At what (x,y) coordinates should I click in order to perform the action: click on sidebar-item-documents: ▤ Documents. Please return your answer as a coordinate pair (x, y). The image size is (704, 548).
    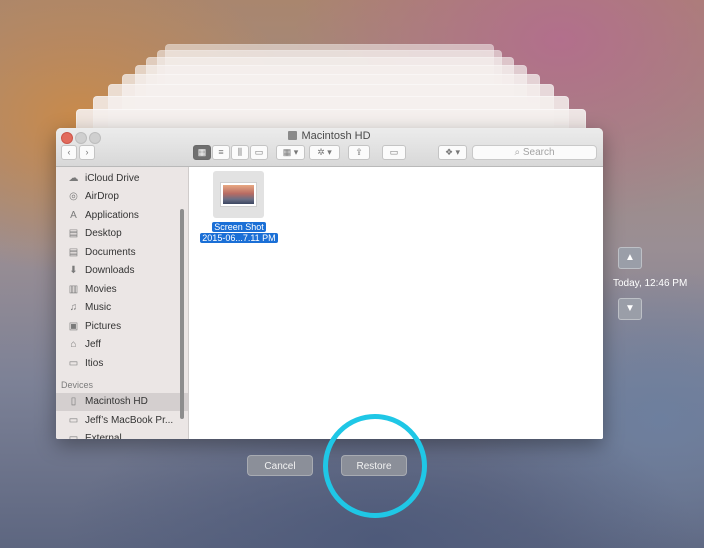
    Looking at the image, I should click on (122, 253).